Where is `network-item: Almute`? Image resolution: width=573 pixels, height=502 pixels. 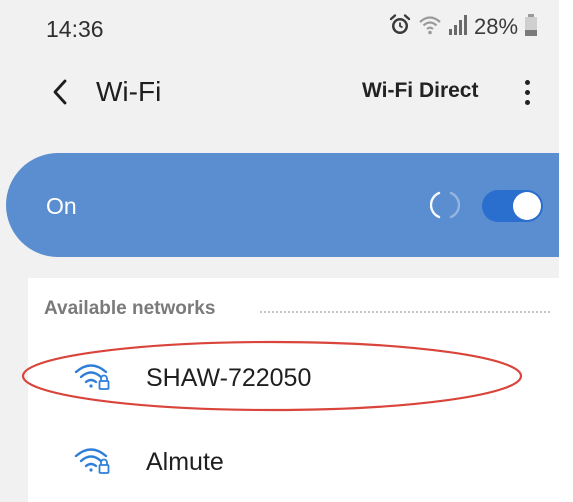 network-item: Almute is located at coordinates (293, 460).